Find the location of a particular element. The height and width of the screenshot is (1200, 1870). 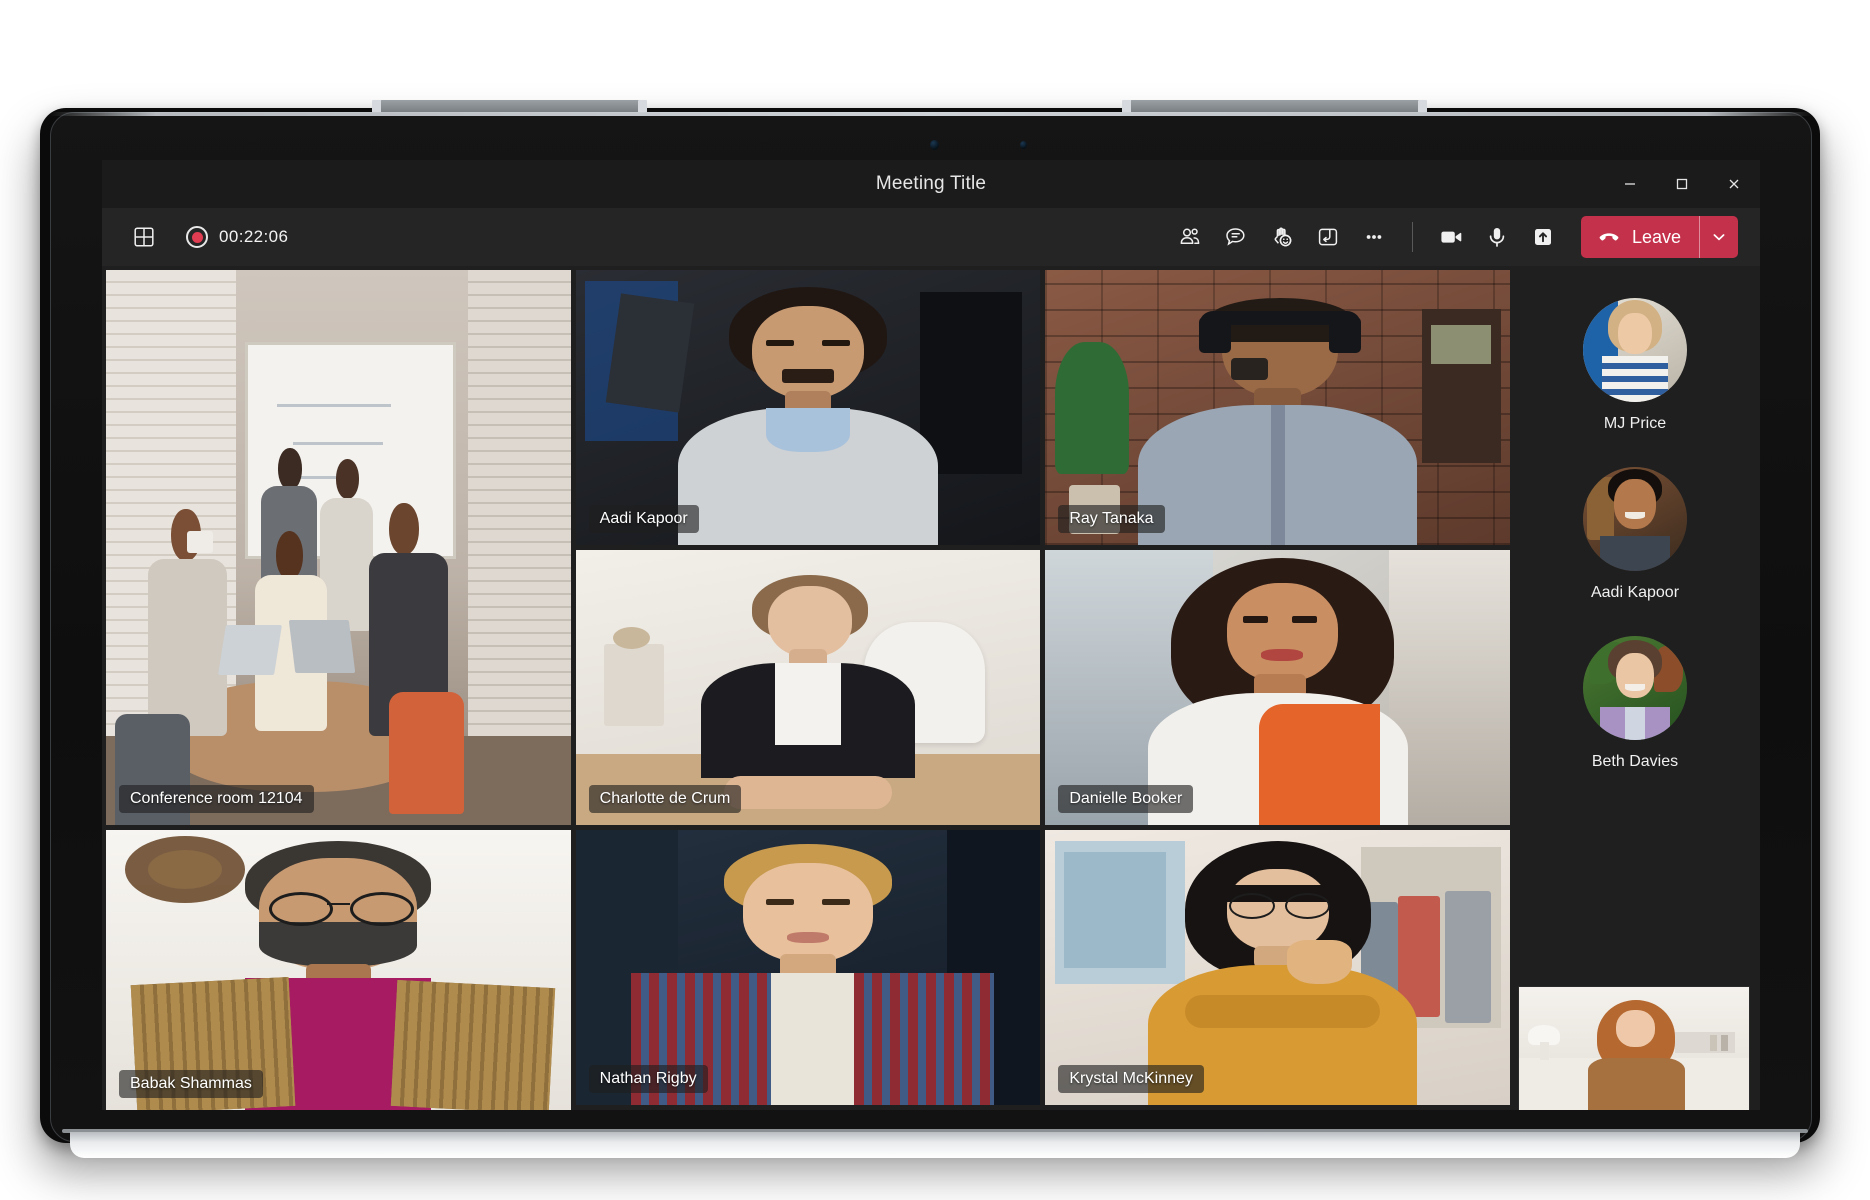

window-controls is located at coordinates (1682, 184).